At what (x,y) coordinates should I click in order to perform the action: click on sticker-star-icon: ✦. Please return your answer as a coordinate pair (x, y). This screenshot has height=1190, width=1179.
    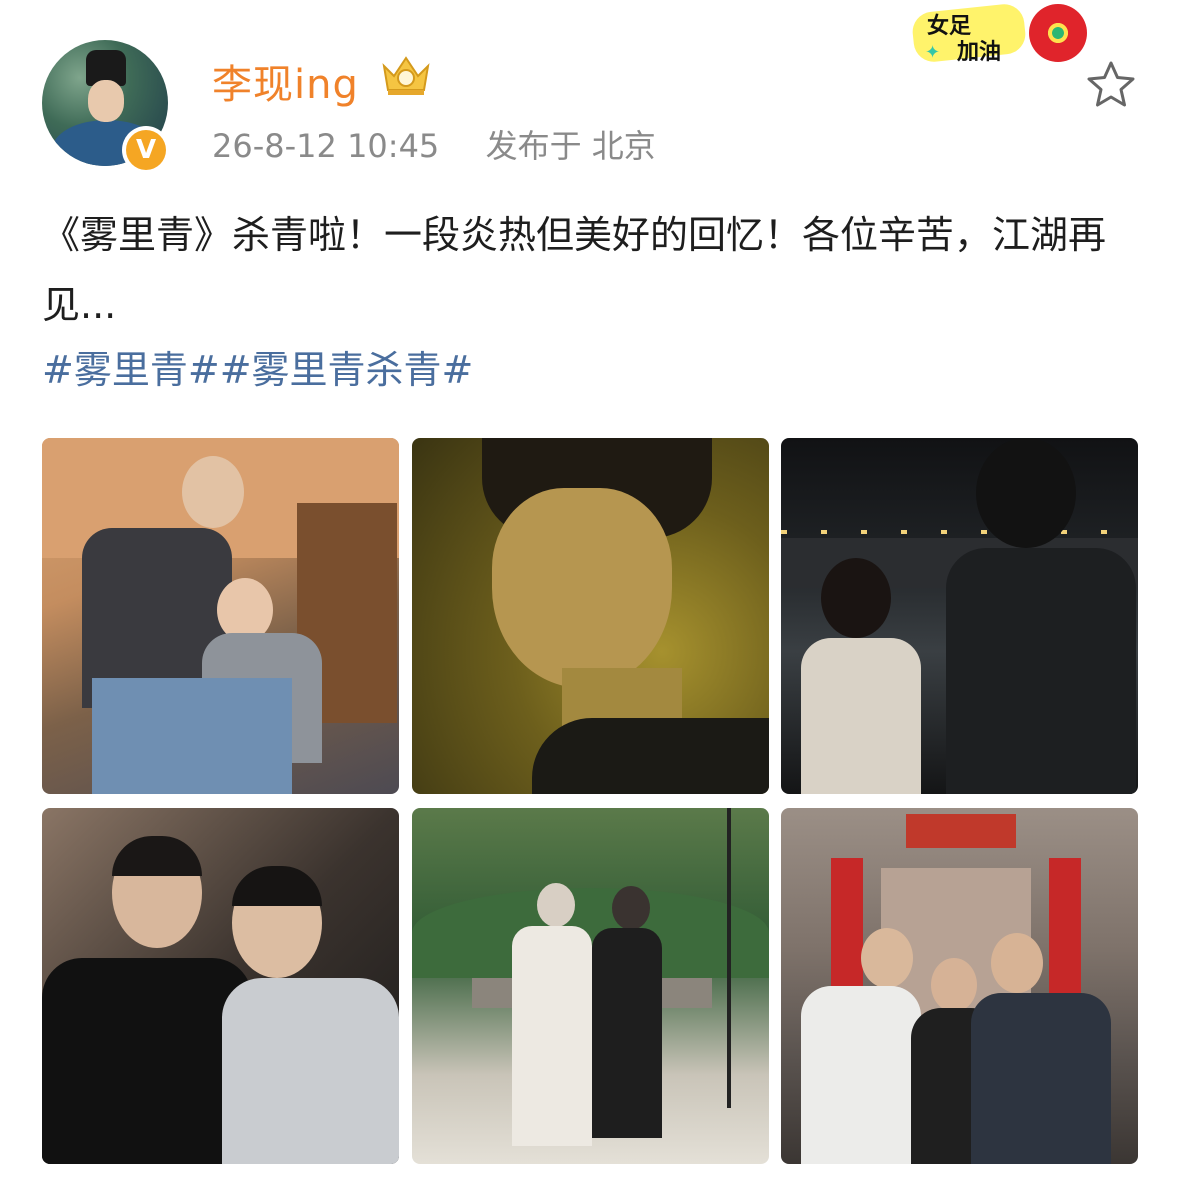
    Looking at the image, I should click on (933, 52).